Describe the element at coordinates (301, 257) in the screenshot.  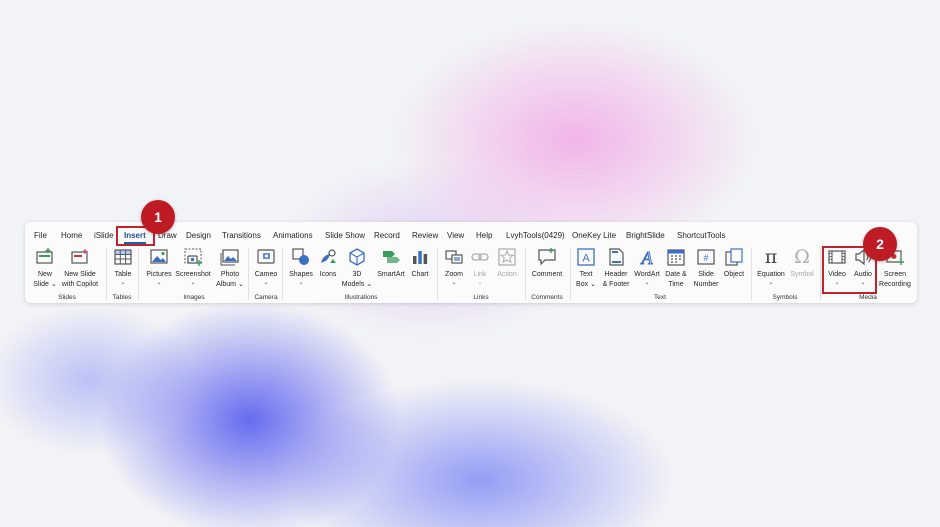
I see `shapes-icon` at that location.